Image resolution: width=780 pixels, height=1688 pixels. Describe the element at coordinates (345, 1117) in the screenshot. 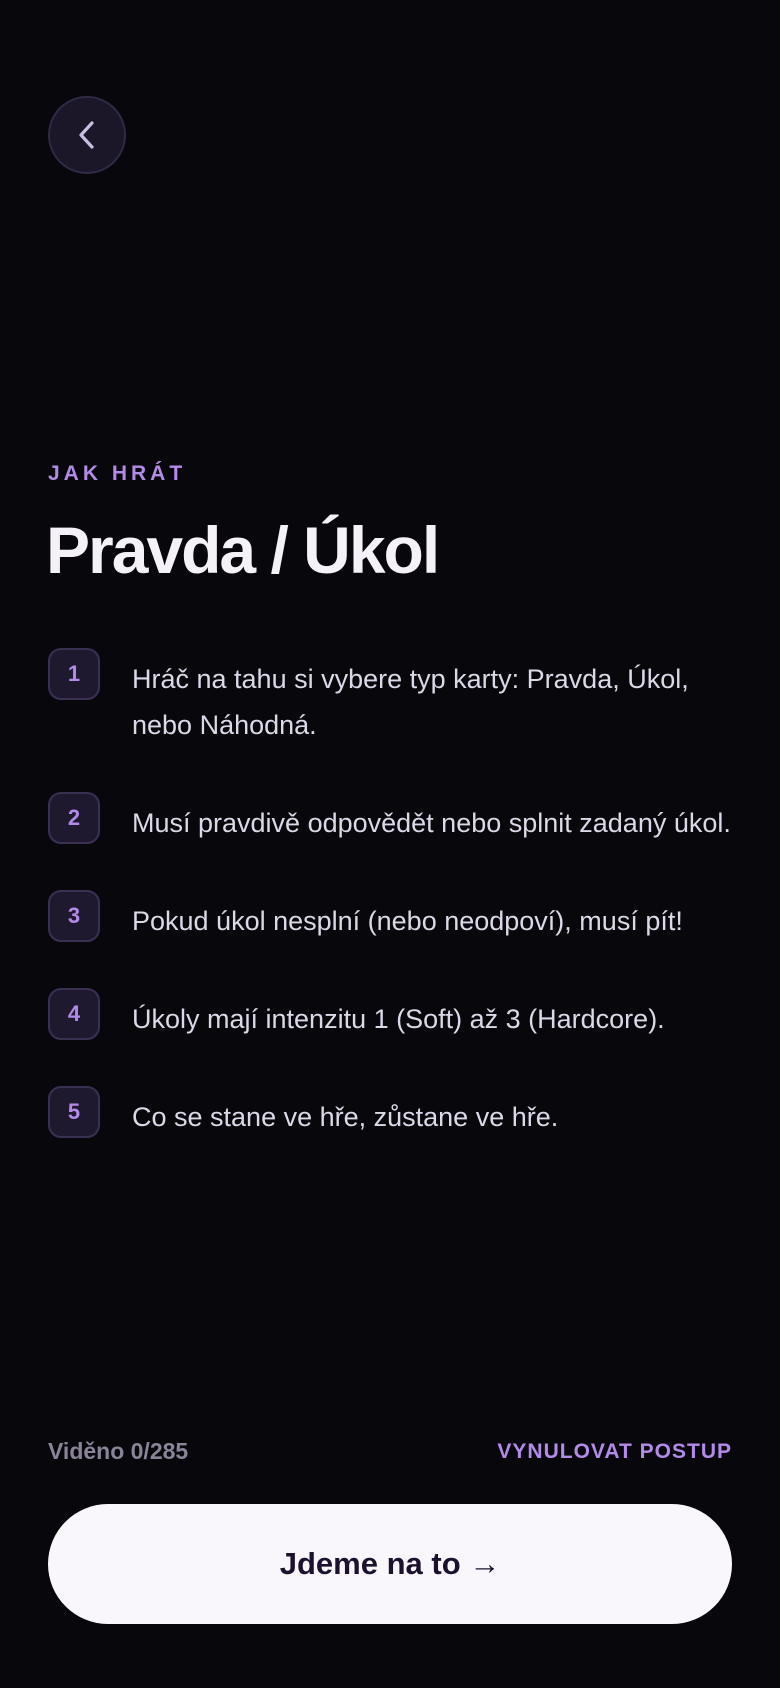

I see `rule-text: Co se stane ve hře, zůstane ve hře.` at that location.